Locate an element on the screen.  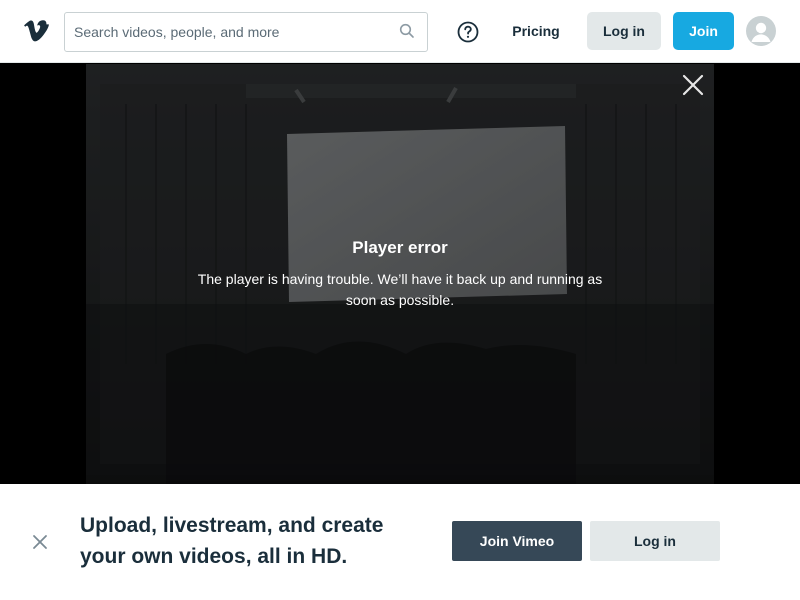
search-box is located at coordinates (246, 32).